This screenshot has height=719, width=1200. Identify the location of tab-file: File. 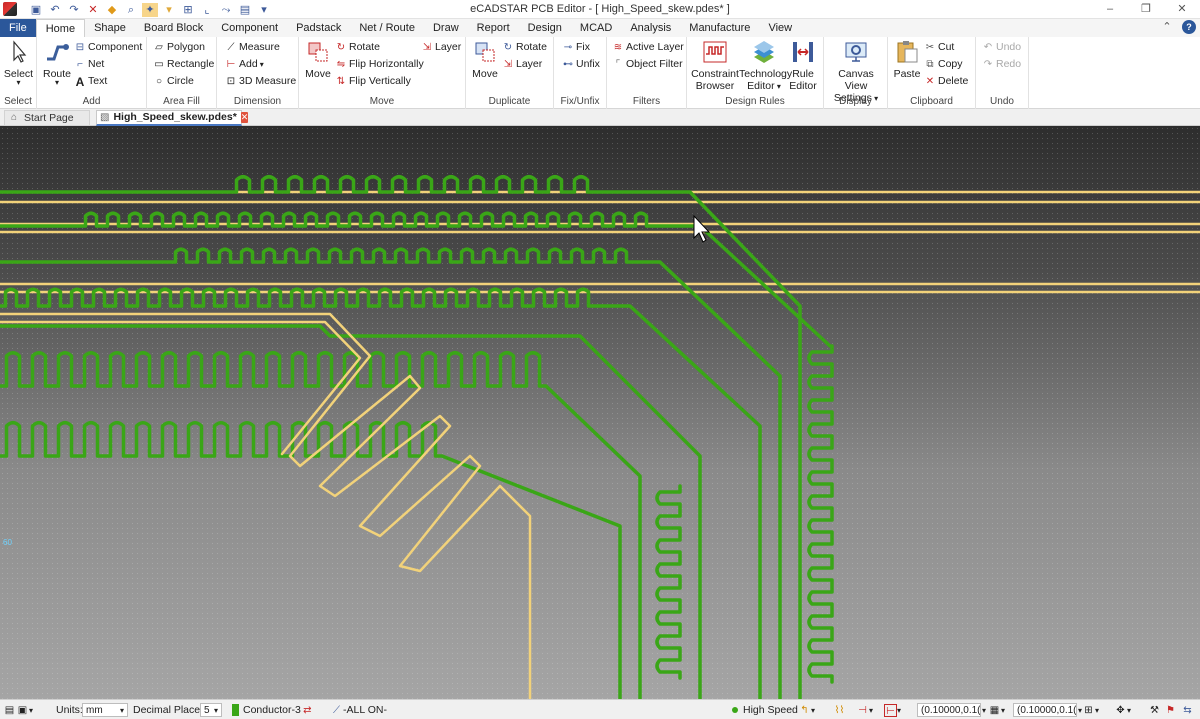
(18, 28).